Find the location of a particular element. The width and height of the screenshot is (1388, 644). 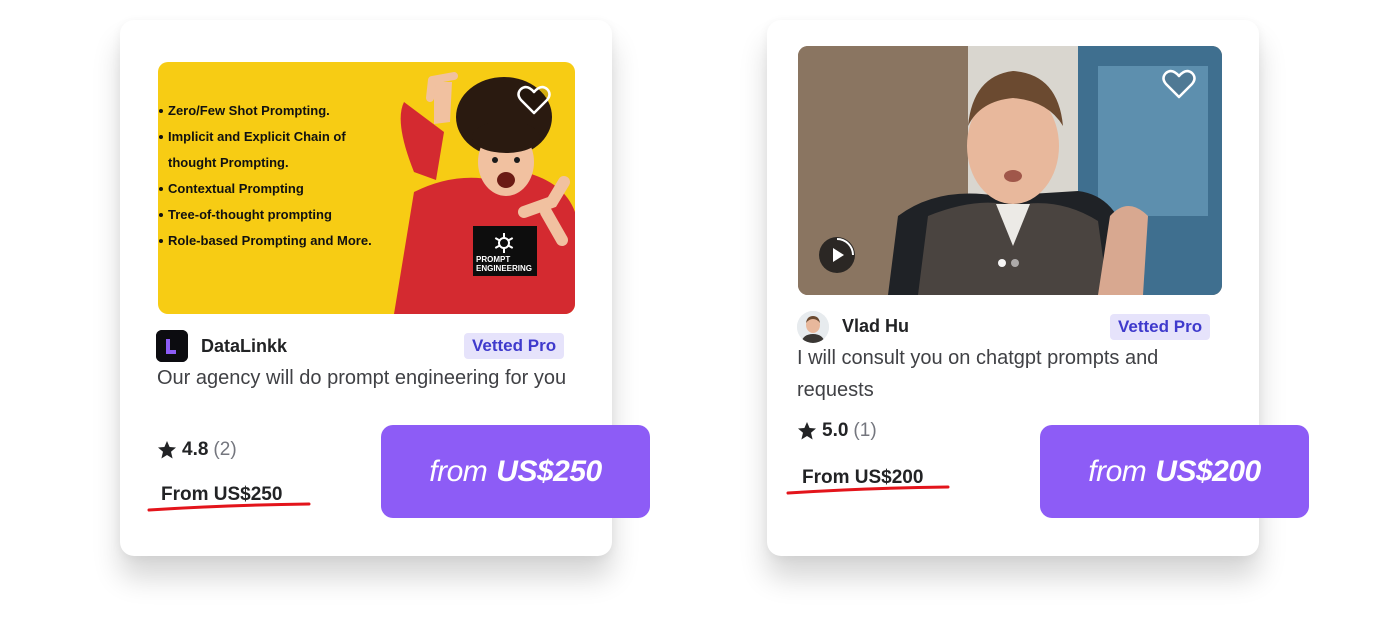

thumbnail-bullet: Zero/Few Shot Prompting. is located at coordinates (266, 111).